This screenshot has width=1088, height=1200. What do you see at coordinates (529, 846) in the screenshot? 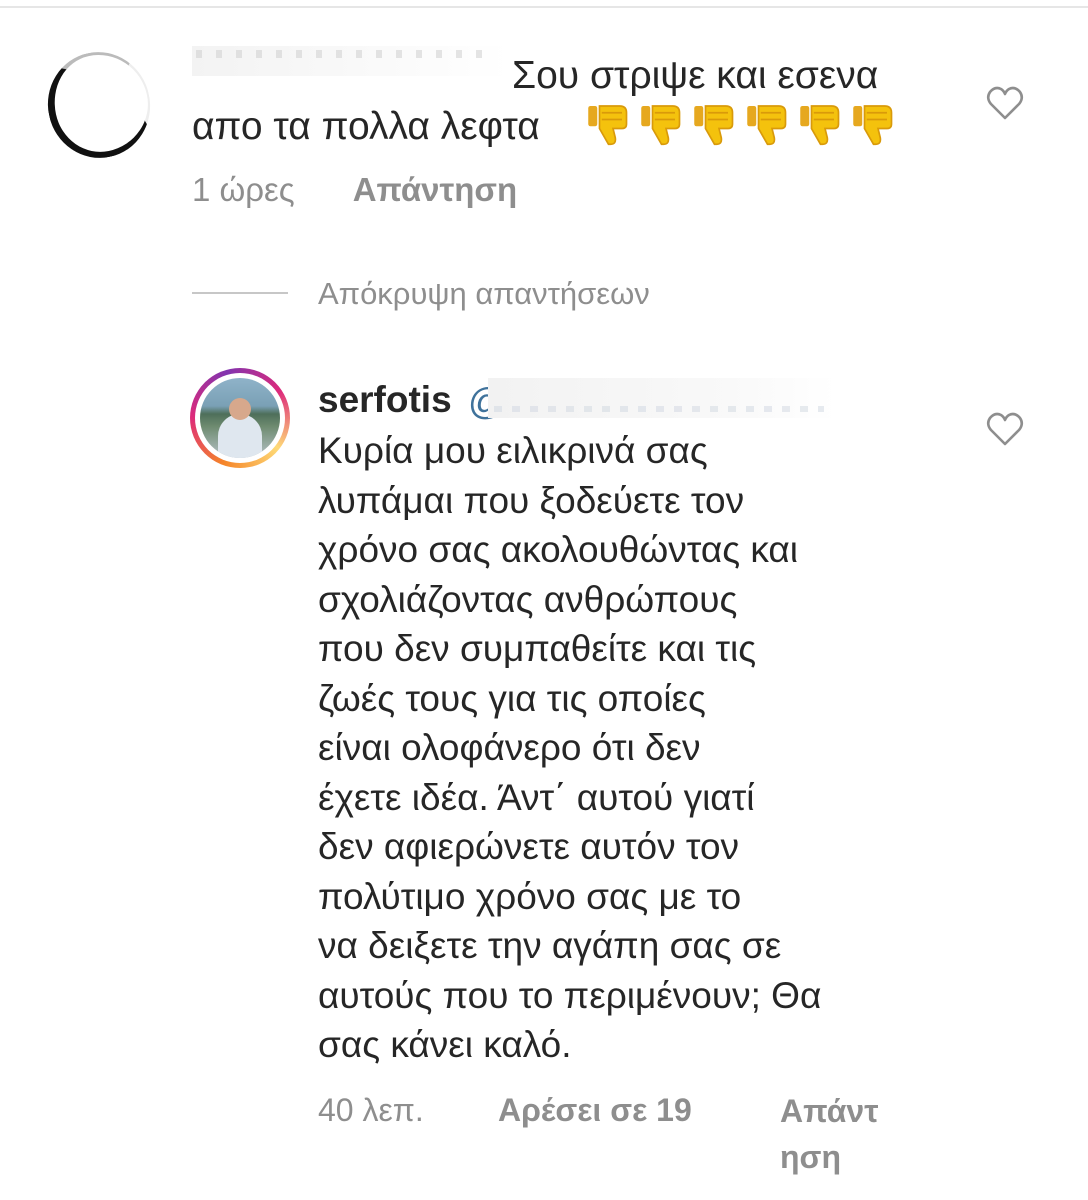
I see `comment-2-body-line: δεν αφιερώνετε αυτόν τον` at bounding box center [529, 846].